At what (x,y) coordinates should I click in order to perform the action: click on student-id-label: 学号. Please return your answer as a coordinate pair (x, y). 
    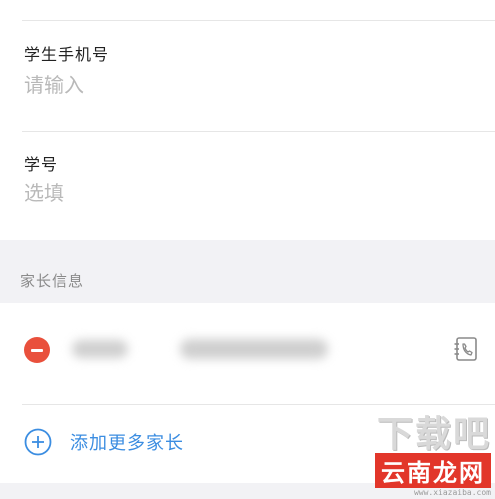
    Looking at the image, I should click on (41, 164).